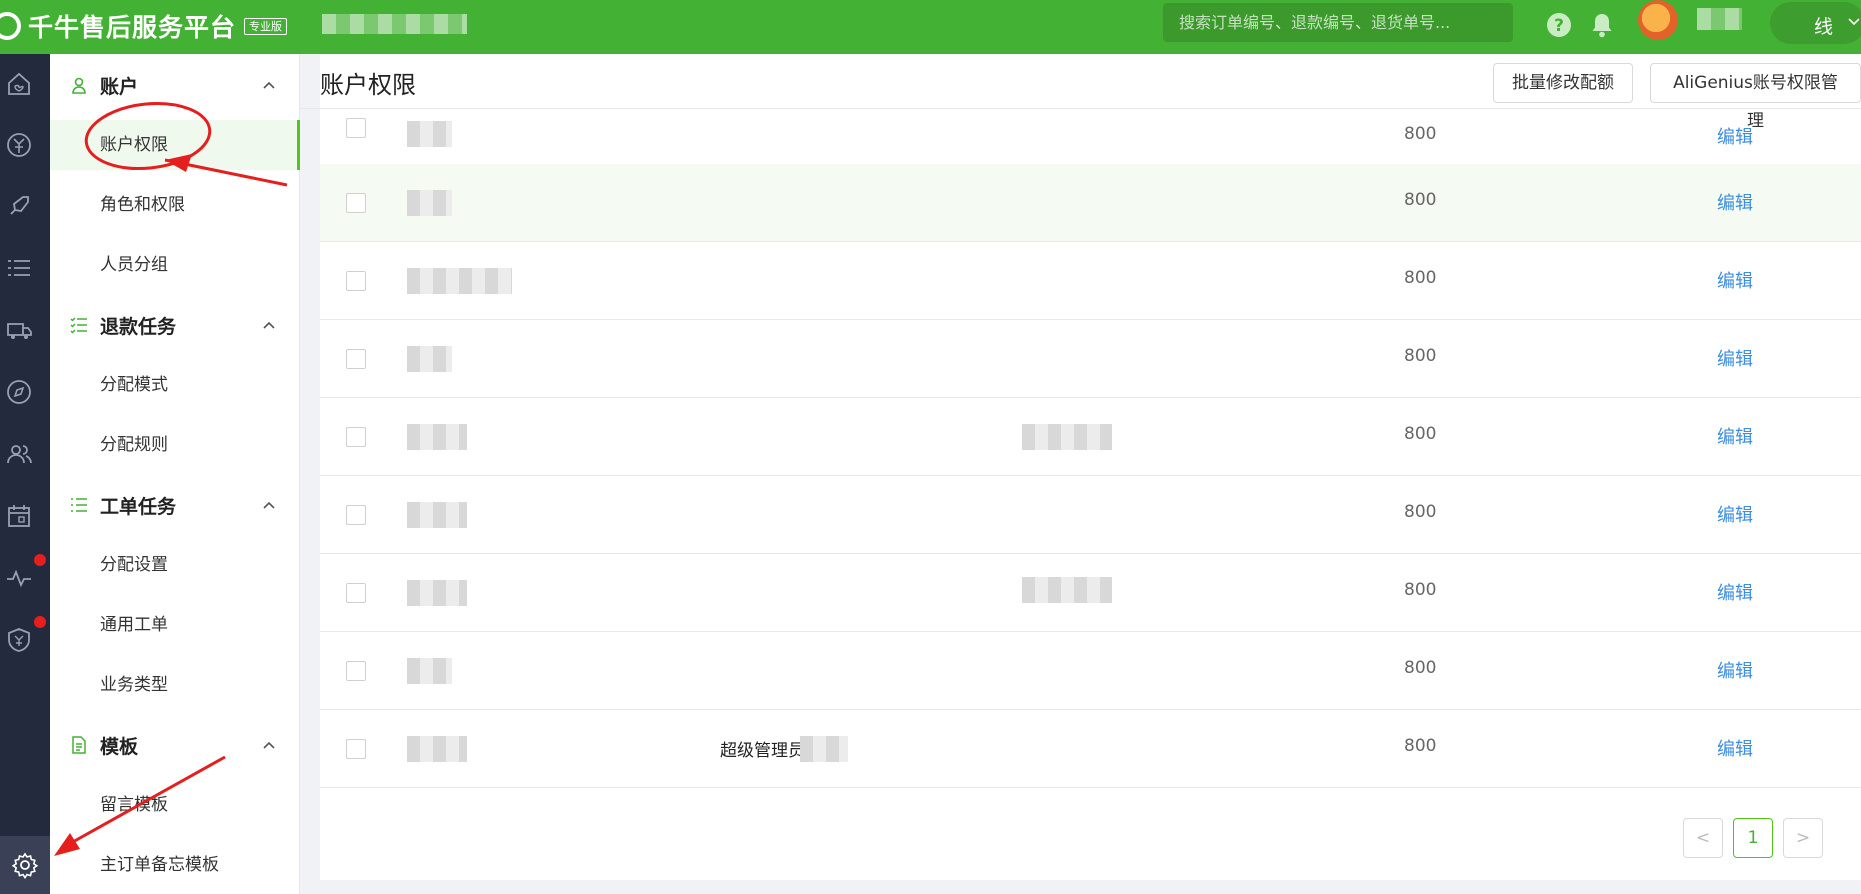 The image size is (1861, 894). Describe the element at coordinates (19, 454) in the screenshot. I see `team-icon` at that location.